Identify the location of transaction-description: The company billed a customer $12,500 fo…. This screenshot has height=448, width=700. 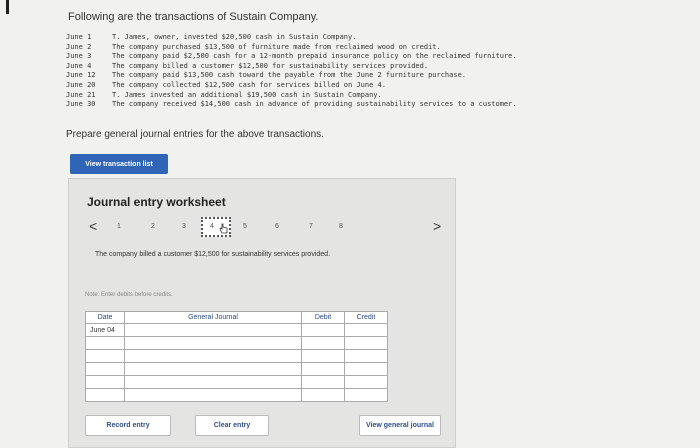
(213, 254).